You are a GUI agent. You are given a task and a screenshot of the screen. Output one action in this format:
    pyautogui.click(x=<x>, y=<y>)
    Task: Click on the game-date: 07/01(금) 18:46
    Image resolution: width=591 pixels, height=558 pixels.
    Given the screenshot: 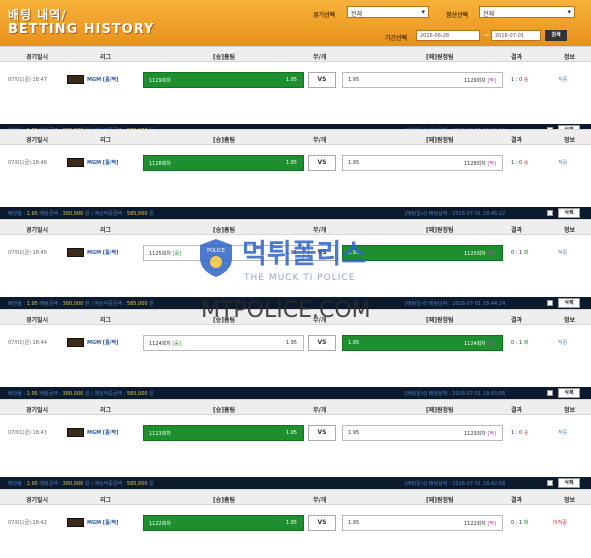 What is the action you would take?
    pyautogui.click(x=27, y=163)
    